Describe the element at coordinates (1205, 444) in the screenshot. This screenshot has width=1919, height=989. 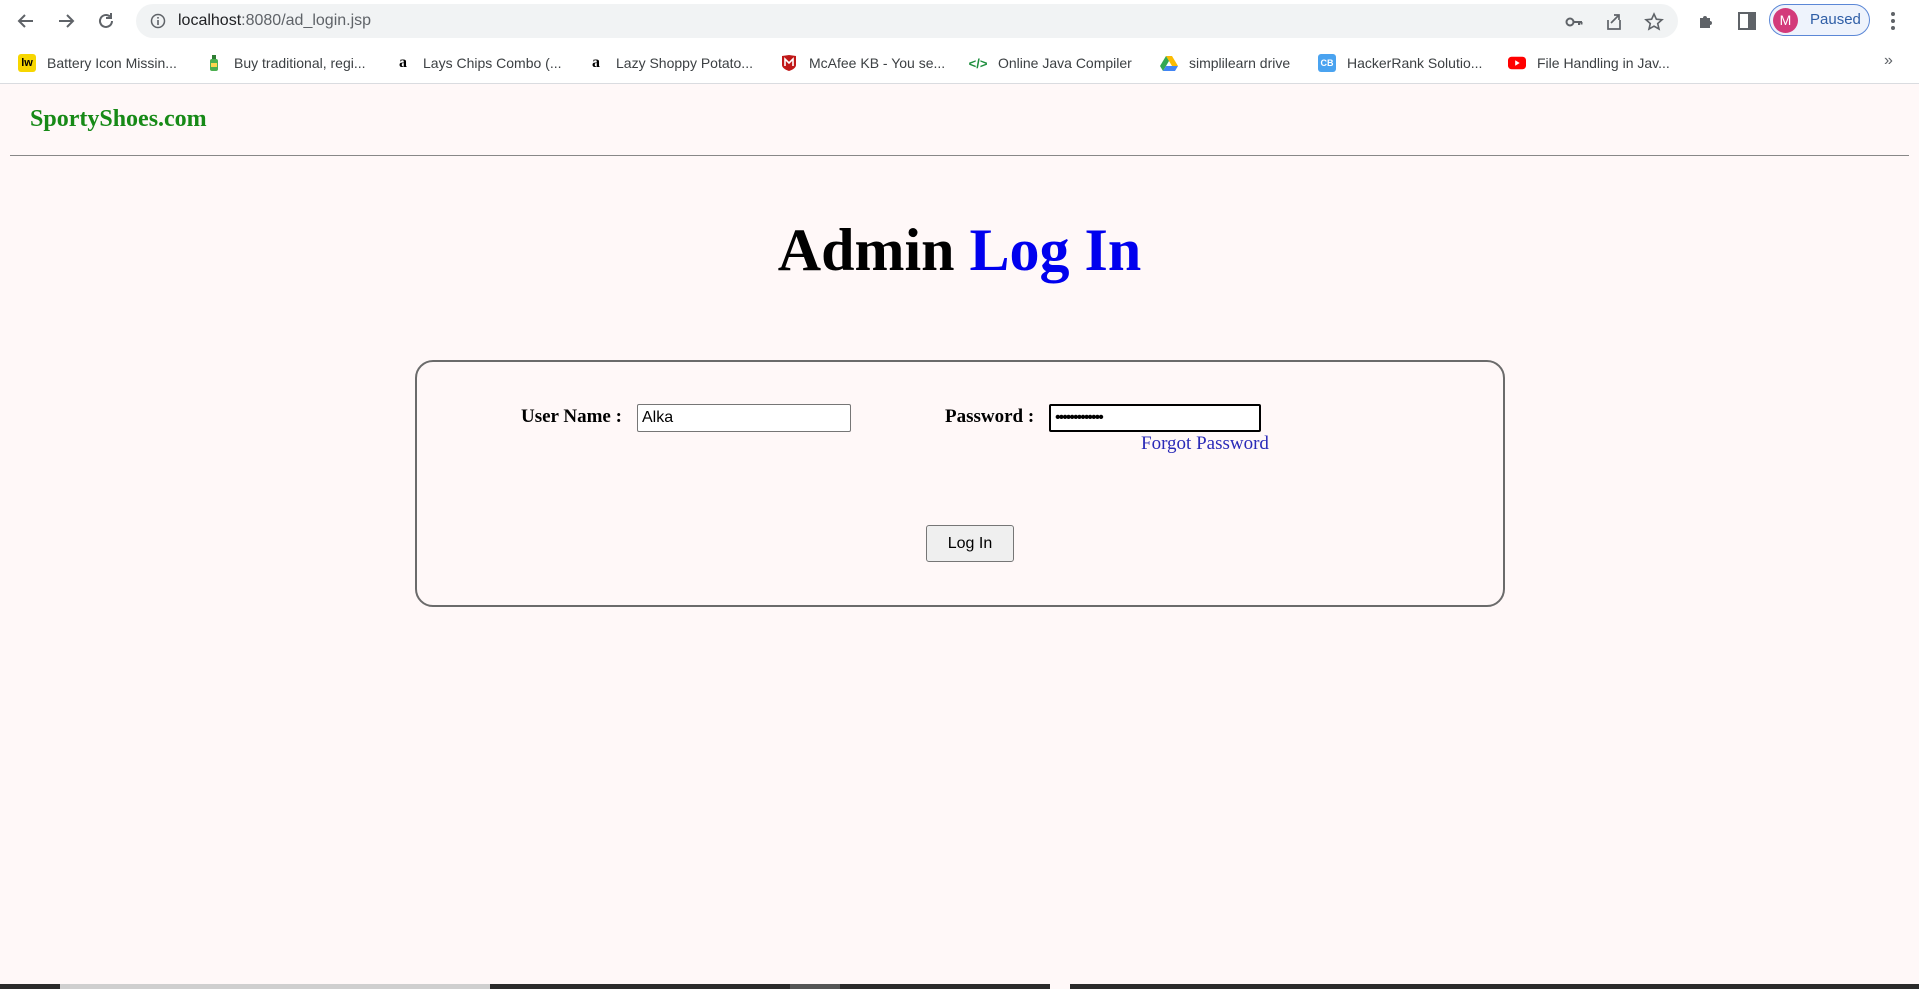
I see `forgot-password-link: Forgot Password` at that location.